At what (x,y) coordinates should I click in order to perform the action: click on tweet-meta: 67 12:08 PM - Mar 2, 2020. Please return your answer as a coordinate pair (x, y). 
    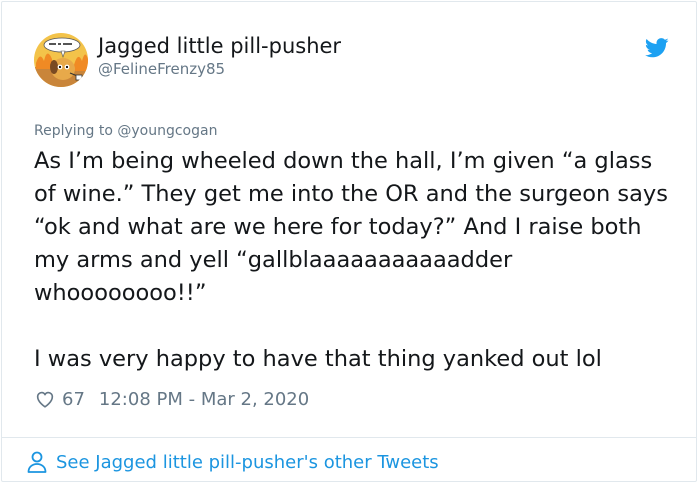
    Looking at the image, I should click on (171, 399).